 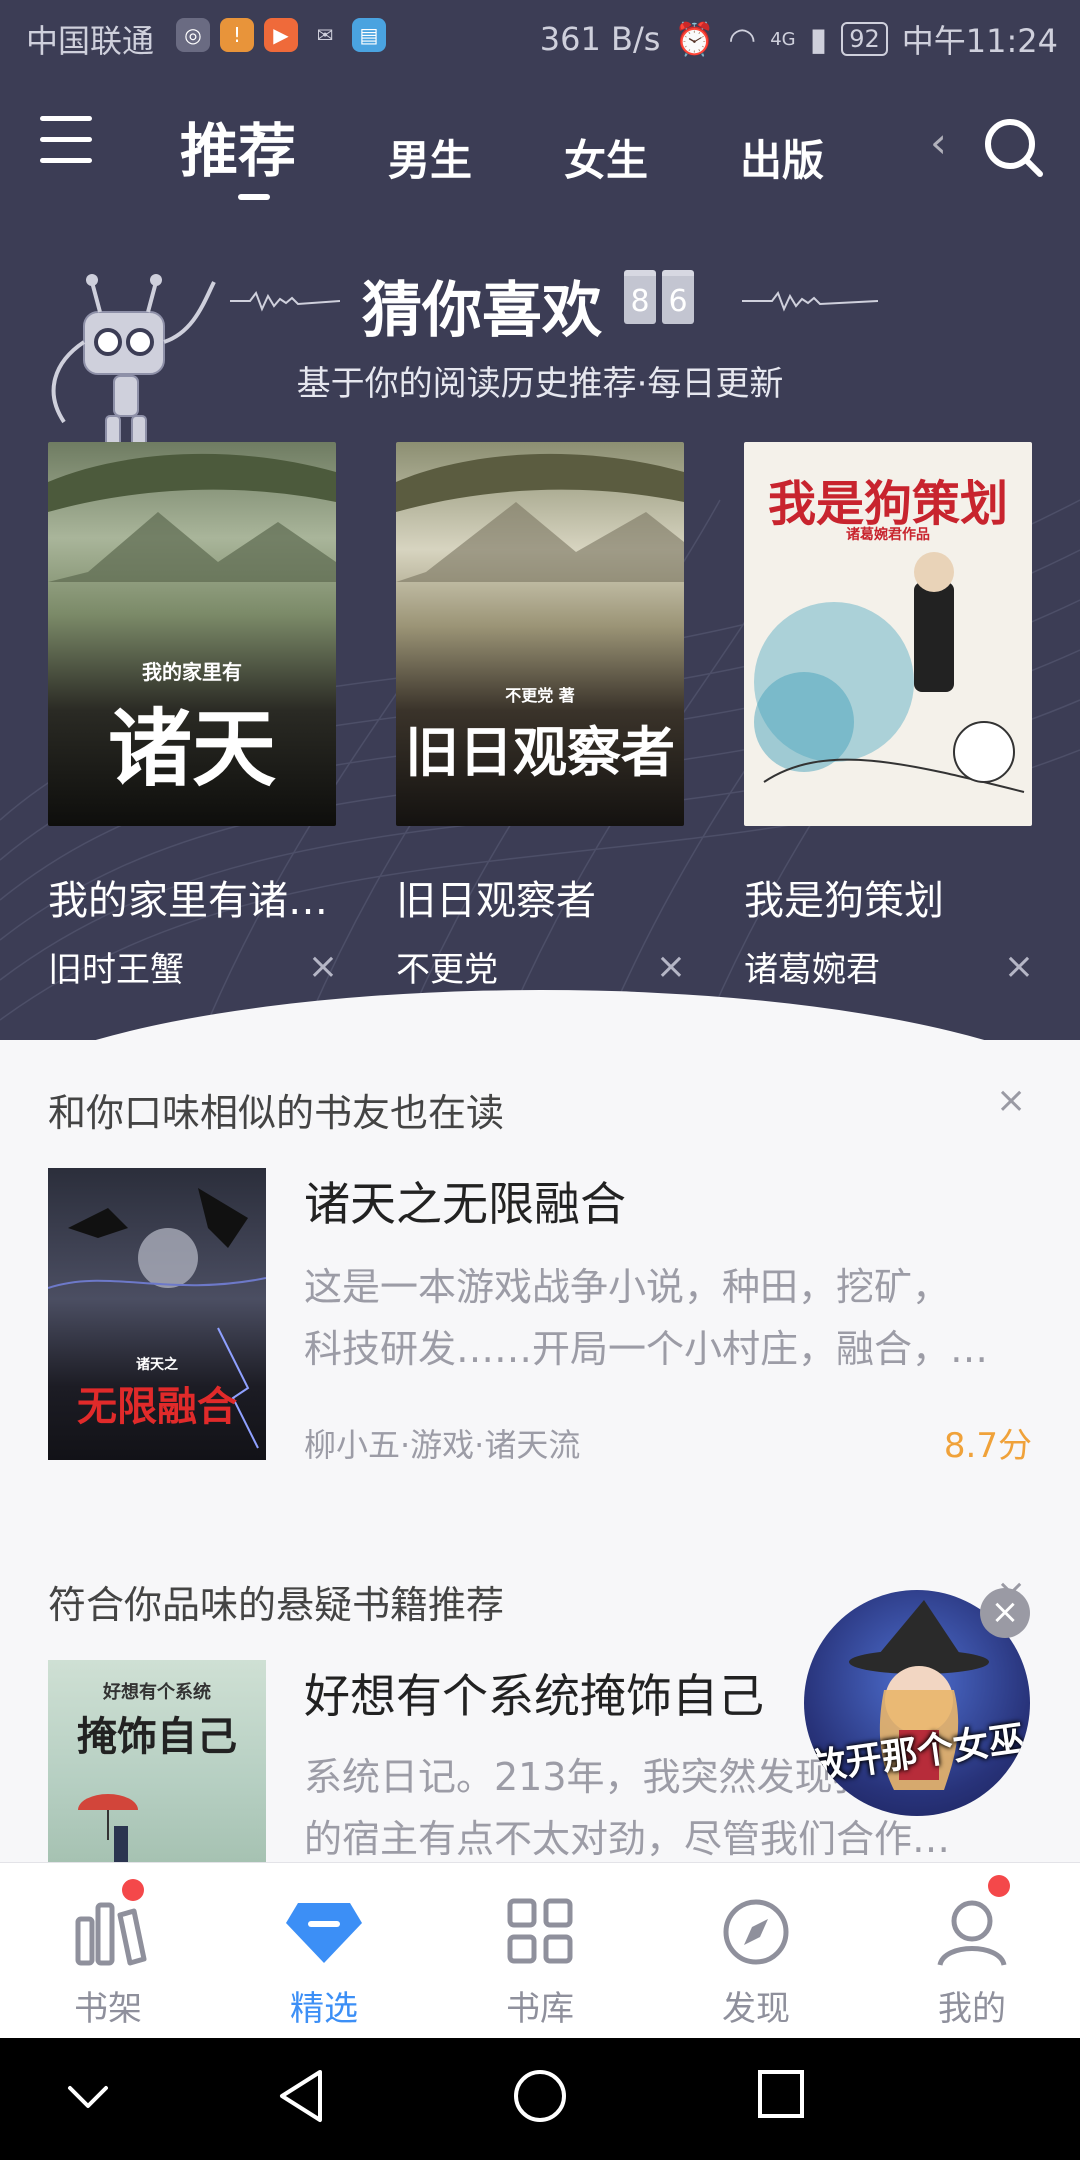 What do you see at coordinates (369, 35) in the screenshot?
I see `reader-app-icon: ▤` at bounding box center [369, 35].